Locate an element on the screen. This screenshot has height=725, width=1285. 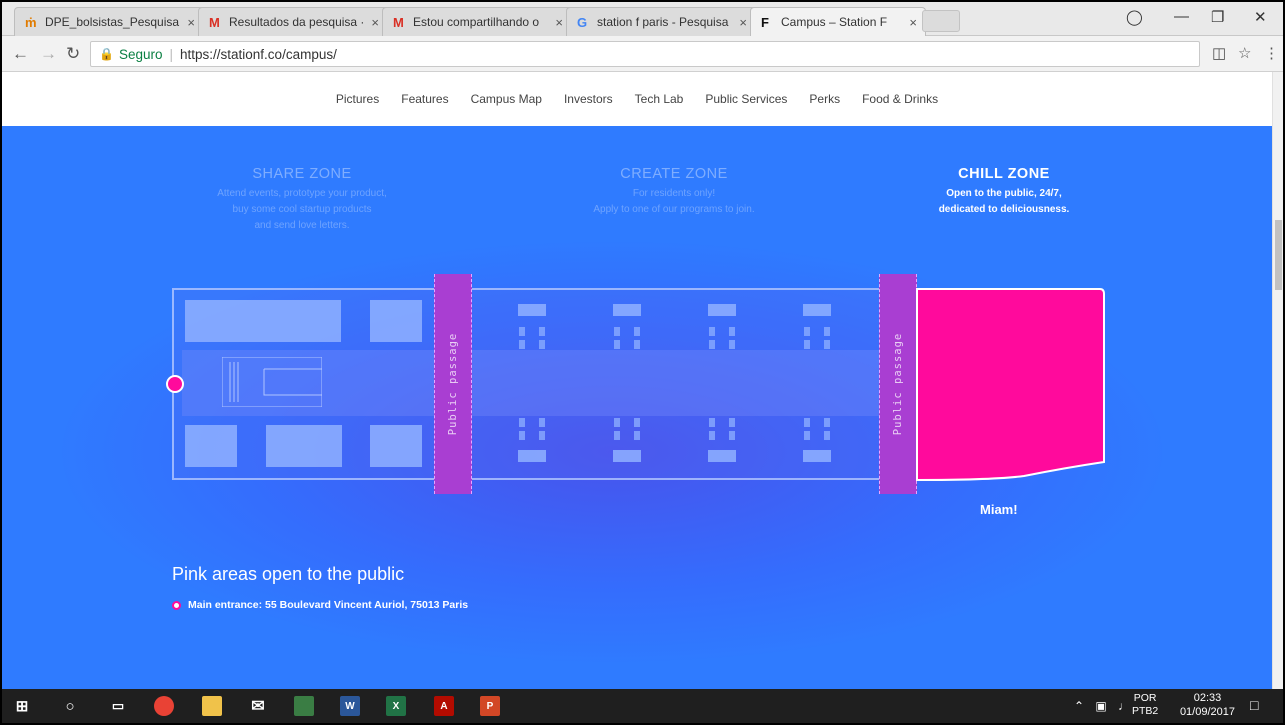
create-zone-desc-1: For residents only! is located at coordinates (674, 193).